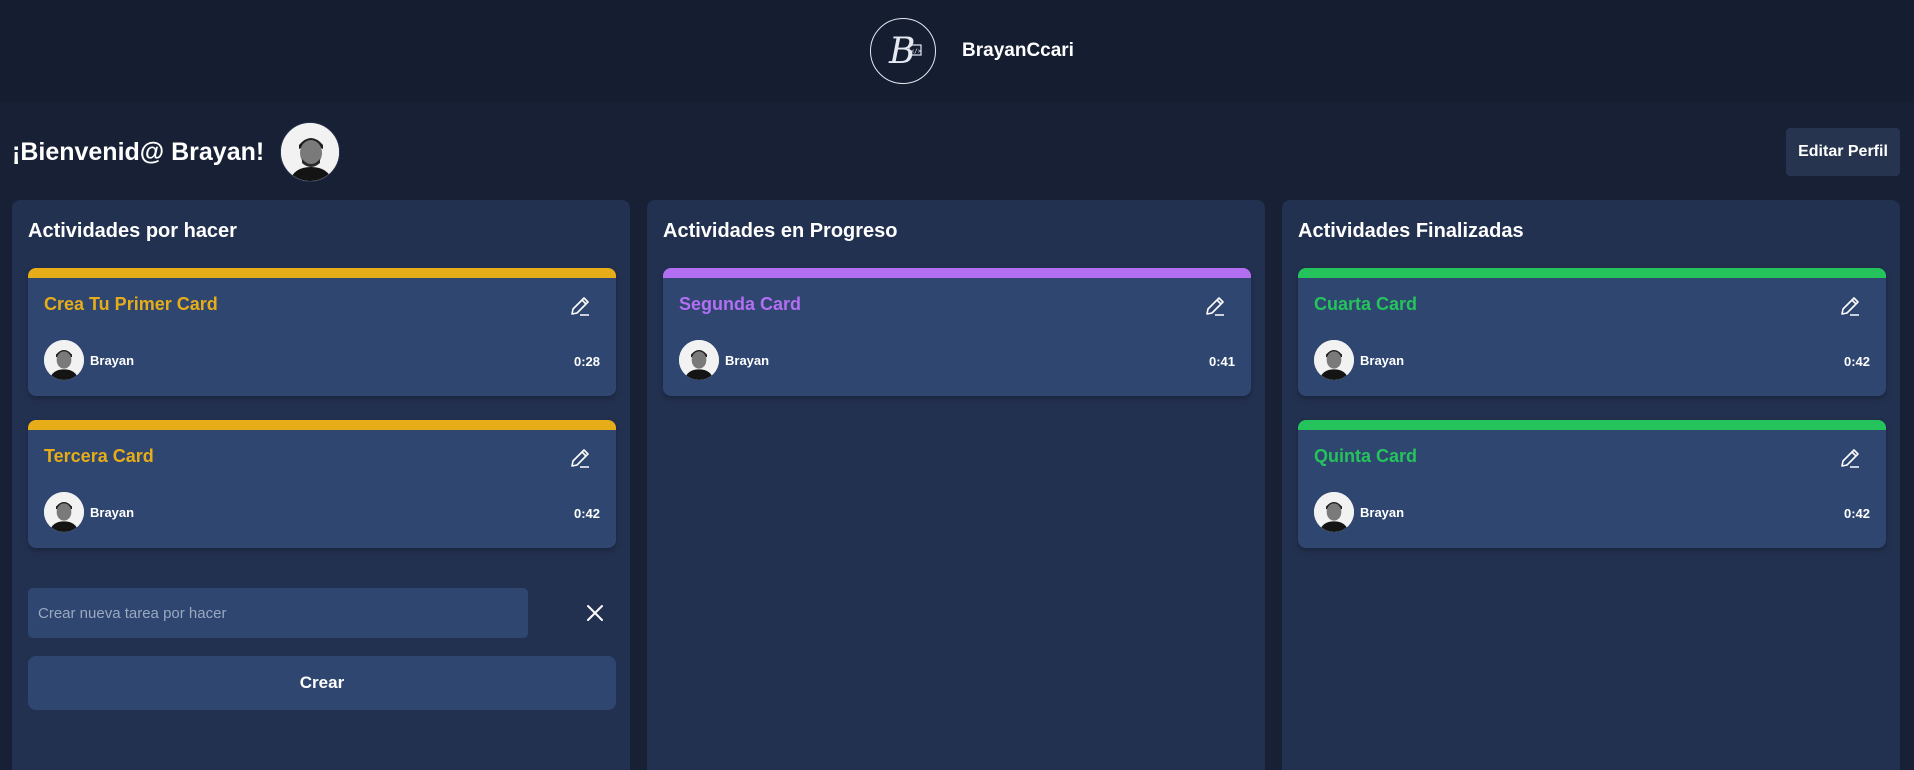 Image resolution: width=1914 pixels, height=770 pixels. What do you see at coordinates (131, 304) in the screenshot?
I see `card-title: Crea Tu Primer Card` at bounding box center [131, 304].